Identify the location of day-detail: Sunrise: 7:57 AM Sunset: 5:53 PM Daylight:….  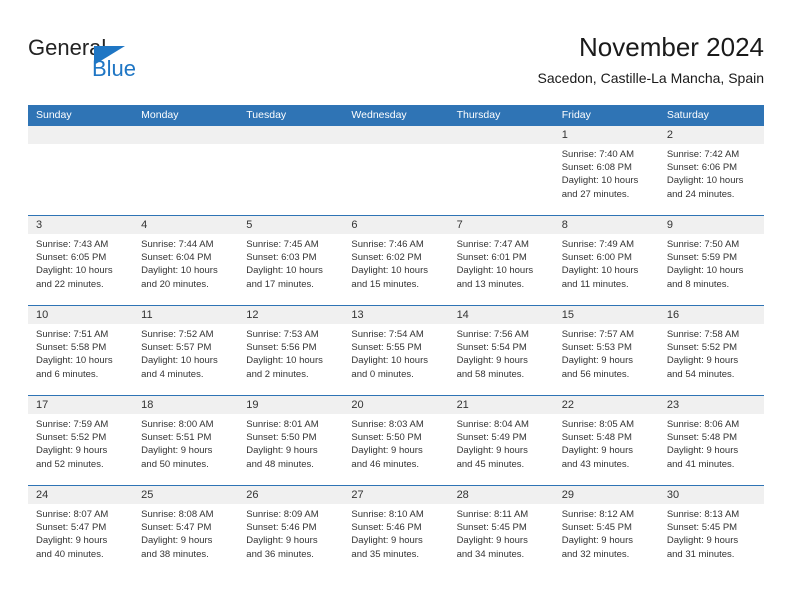
(608, 354).